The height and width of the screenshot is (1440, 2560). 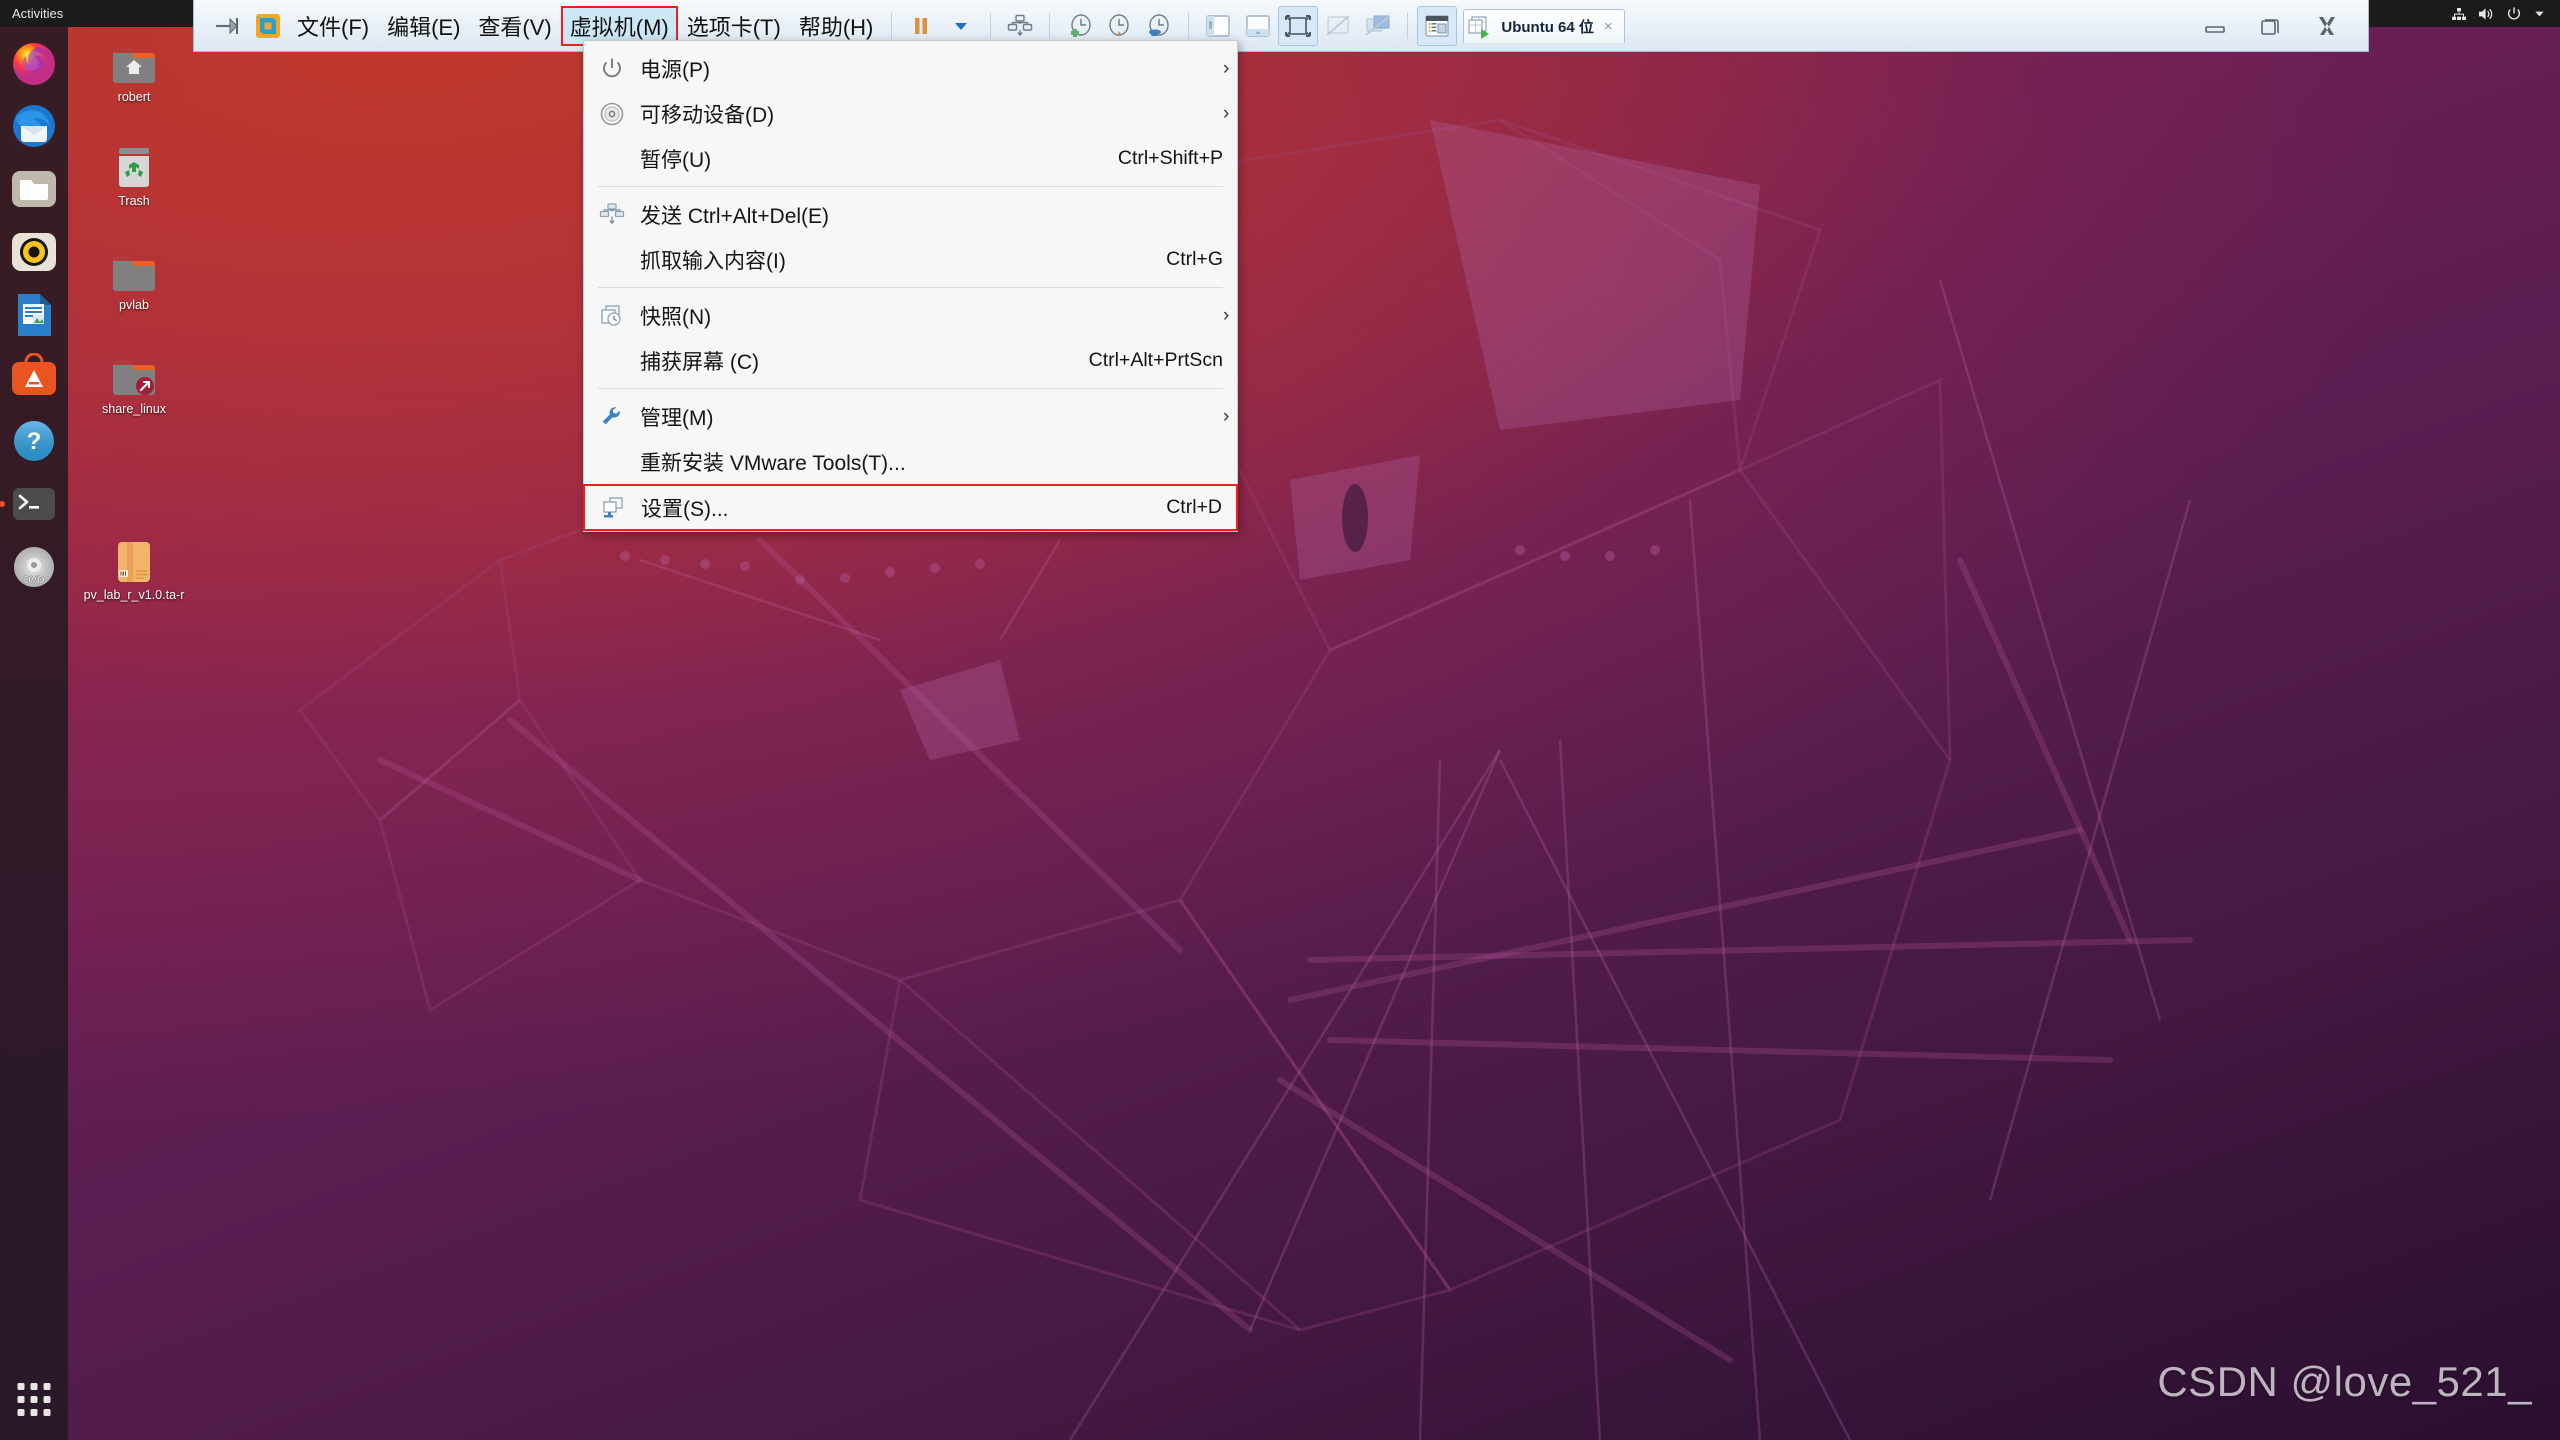 What do you see at coordinates (33, 580) in the screenshot?
I see `svg-text: DVD` at bounding box center [33, 580].